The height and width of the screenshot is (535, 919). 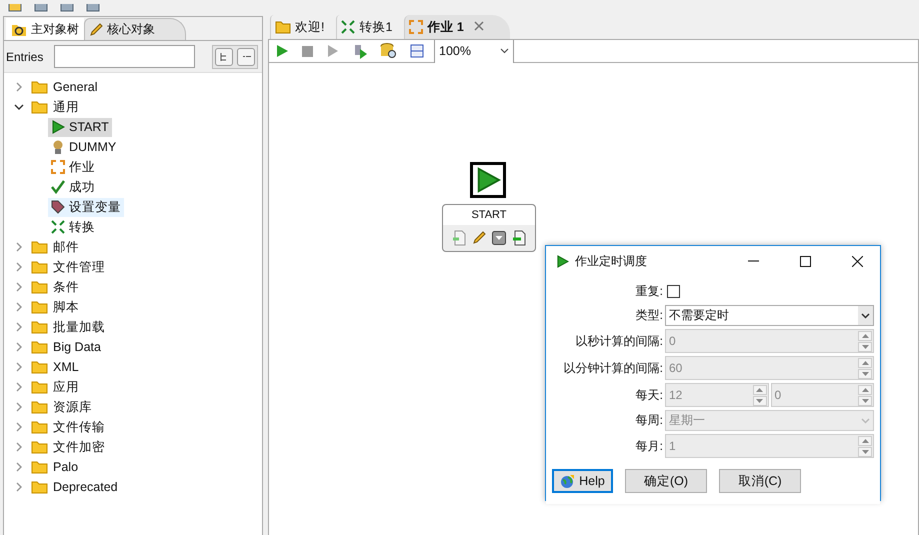 I want to click on editor-tab: 作业 1, so click(x=457, y=27).